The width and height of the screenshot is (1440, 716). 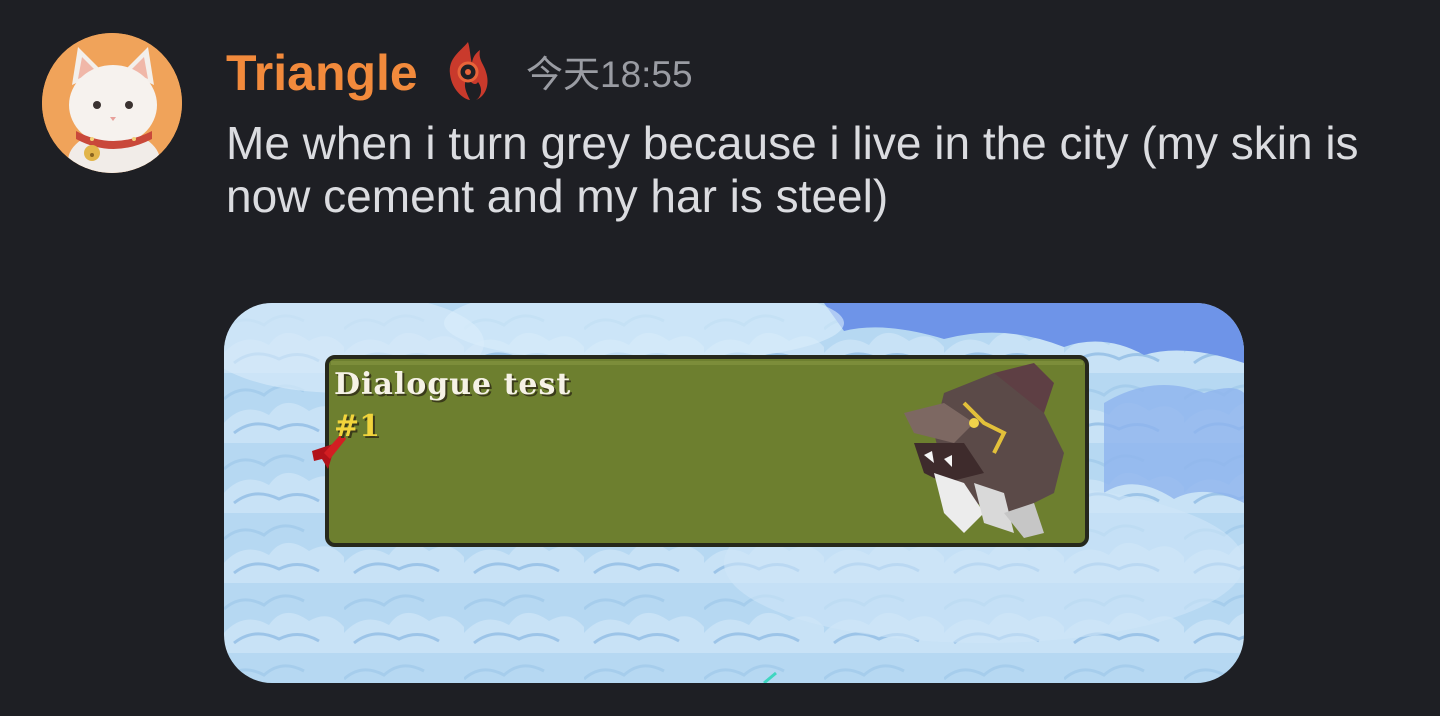 I want to click on cat-avatar-icon, so click(x=112, y=103).